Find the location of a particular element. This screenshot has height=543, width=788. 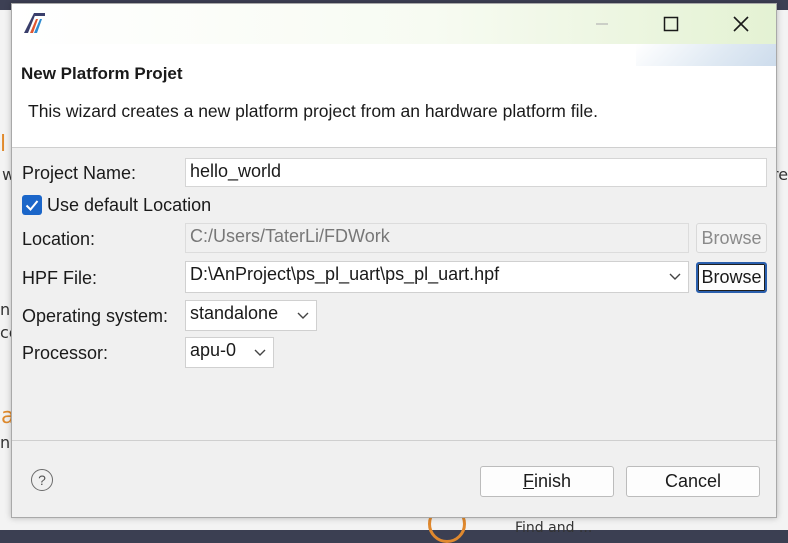

operating-system-value: standalone is located at coordinates (234, 313).